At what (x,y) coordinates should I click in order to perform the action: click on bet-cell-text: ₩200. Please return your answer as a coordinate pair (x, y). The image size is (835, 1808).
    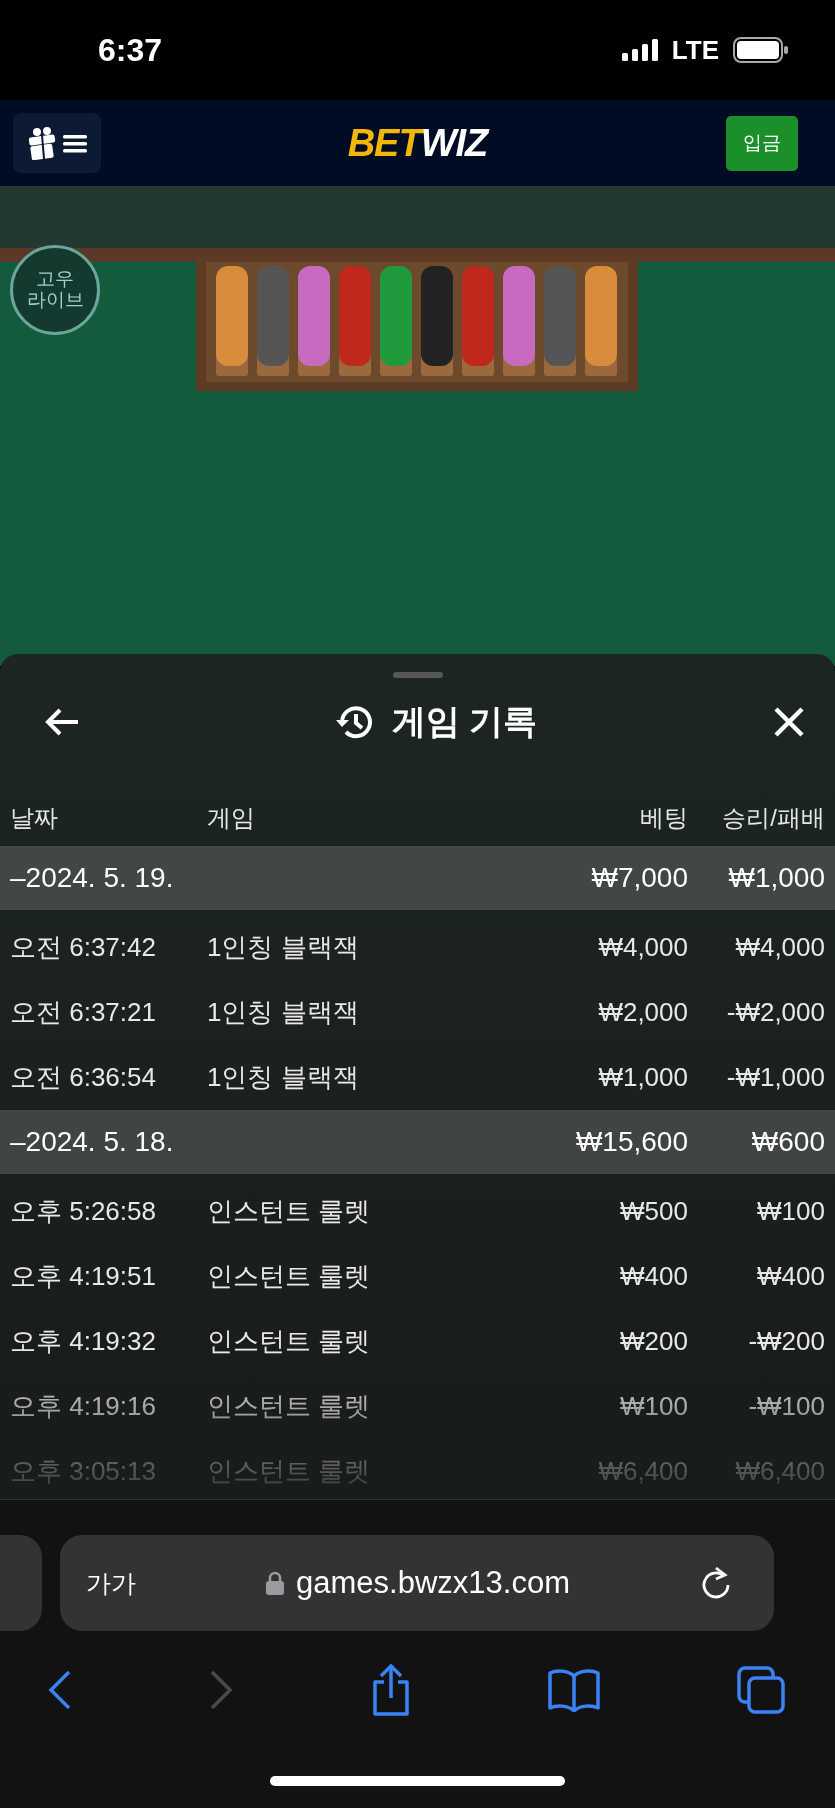
    Looking at the image, I should click on (653, 1341).